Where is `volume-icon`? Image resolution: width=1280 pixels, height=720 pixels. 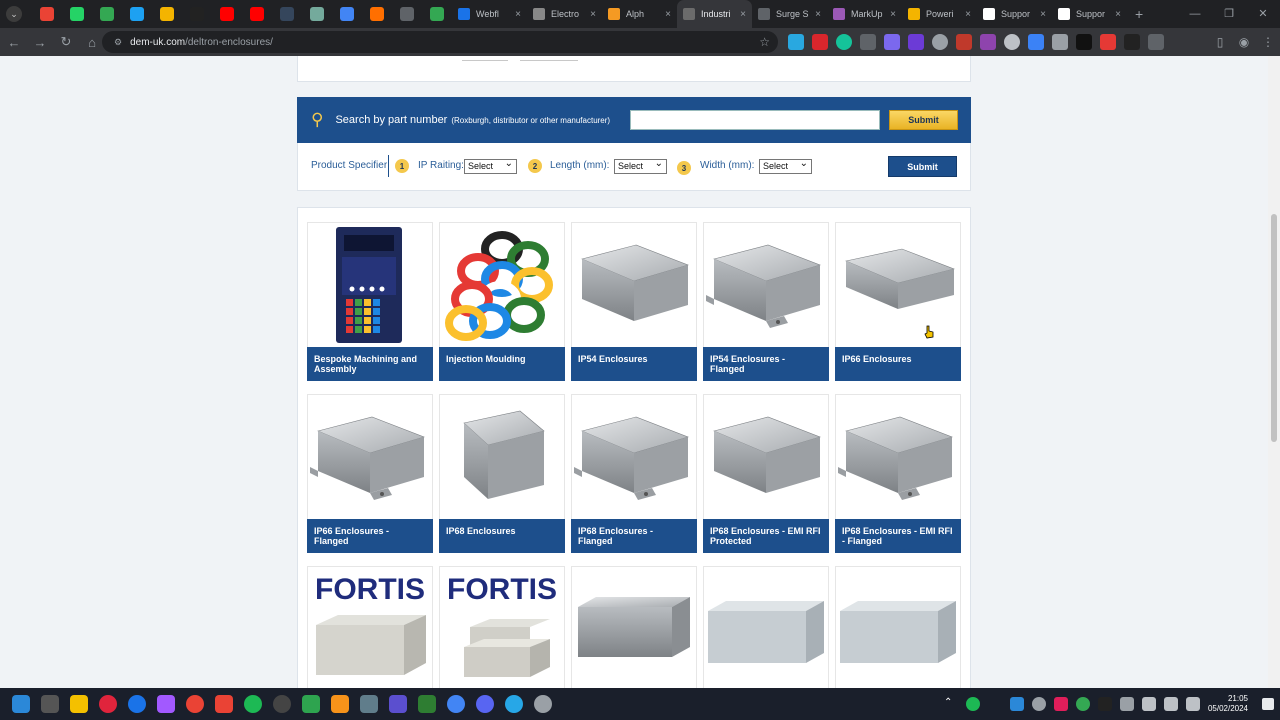 volume-icon is located at coordinates (1170, 704).